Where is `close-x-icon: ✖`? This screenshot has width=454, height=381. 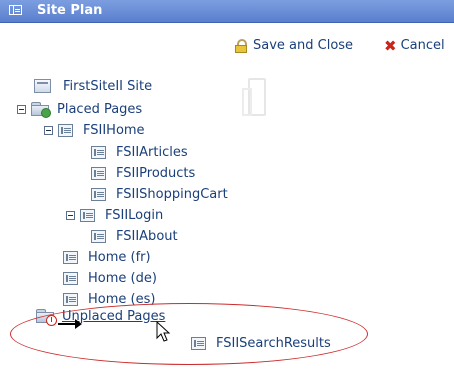
close-x-icon: ✖ is located at coordinates (390, 45).